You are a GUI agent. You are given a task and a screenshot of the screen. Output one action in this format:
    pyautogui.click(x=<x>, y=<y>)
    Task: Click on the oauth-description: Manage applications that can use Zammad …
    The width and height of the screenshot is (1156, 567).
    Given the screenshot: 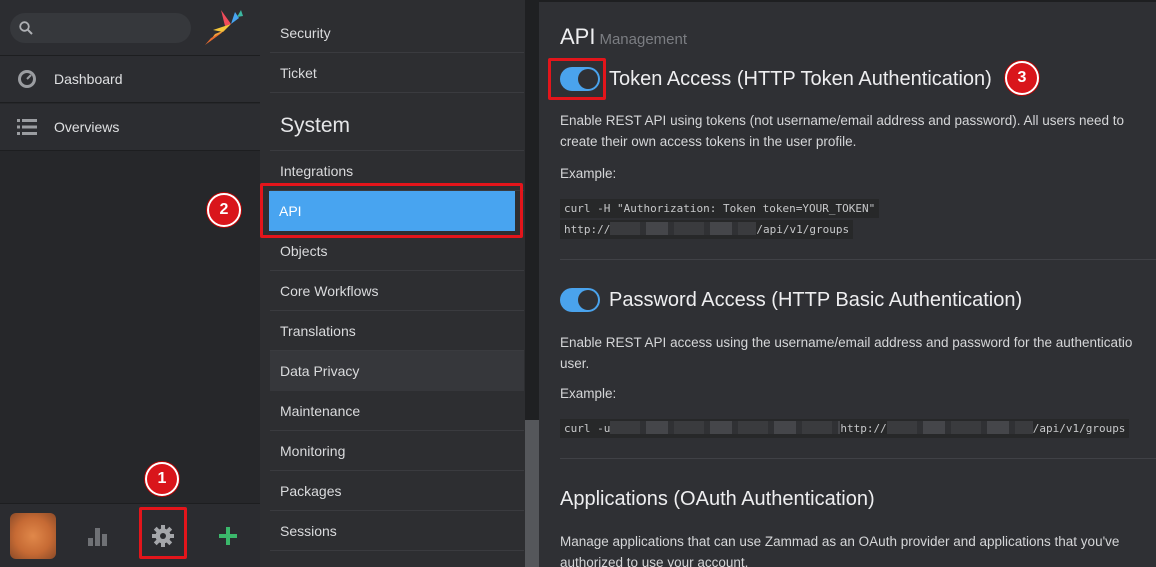 What is the action you would take?
    pyautogui.click(x=858, y=549)
    